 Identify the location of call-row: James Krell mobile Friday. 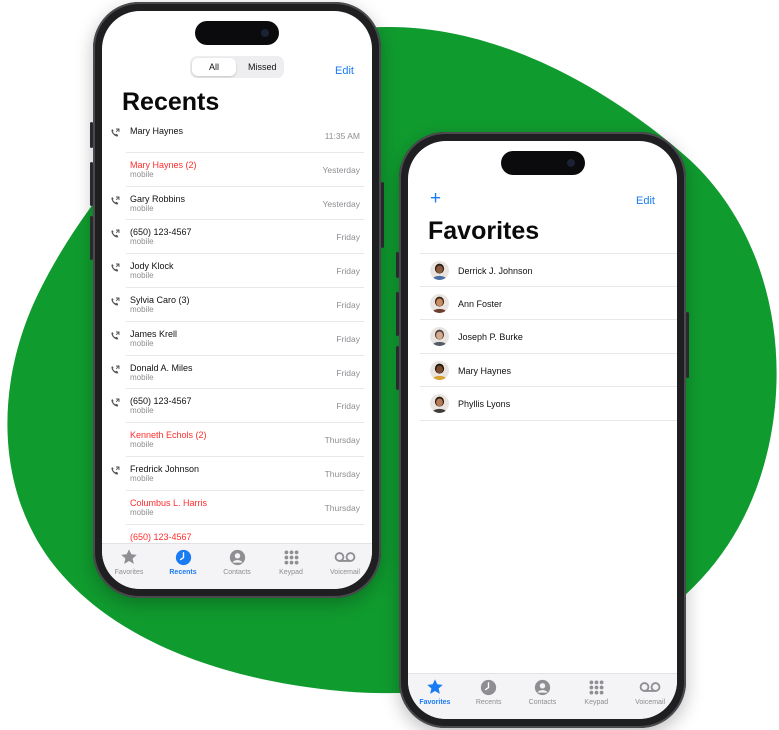
(237, 339).